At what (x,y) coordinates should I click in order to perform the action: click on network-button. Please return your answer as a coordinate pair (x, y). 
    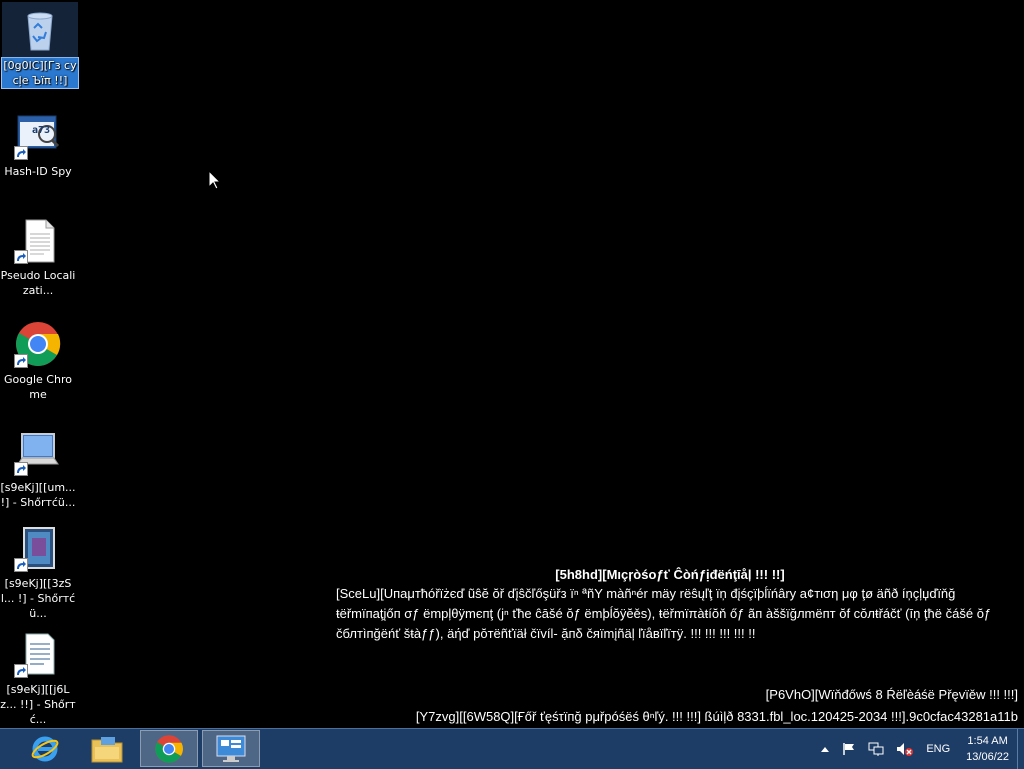
    Looking at the image, I should click on (876, 749).